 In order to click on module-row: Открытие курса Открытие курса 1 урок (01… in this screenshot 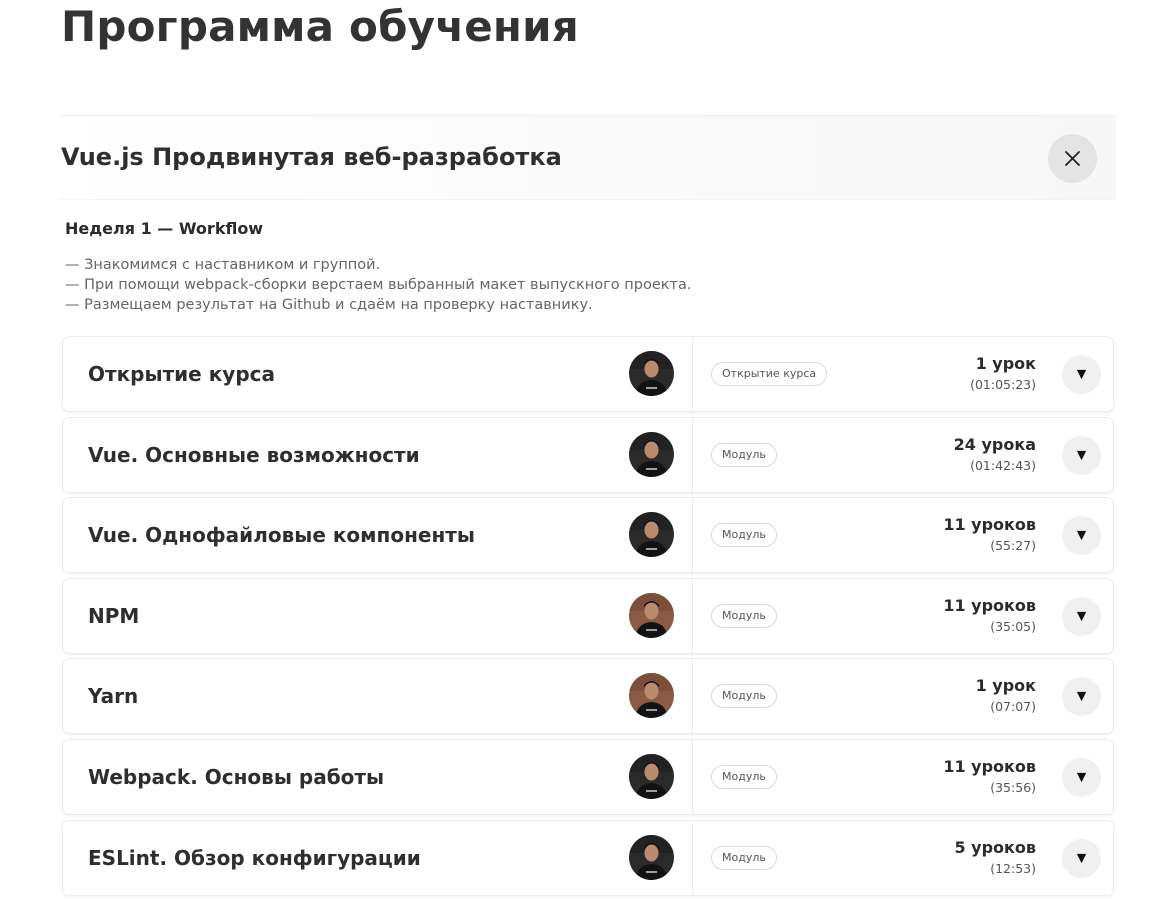, I will do `click(588, 374)`.